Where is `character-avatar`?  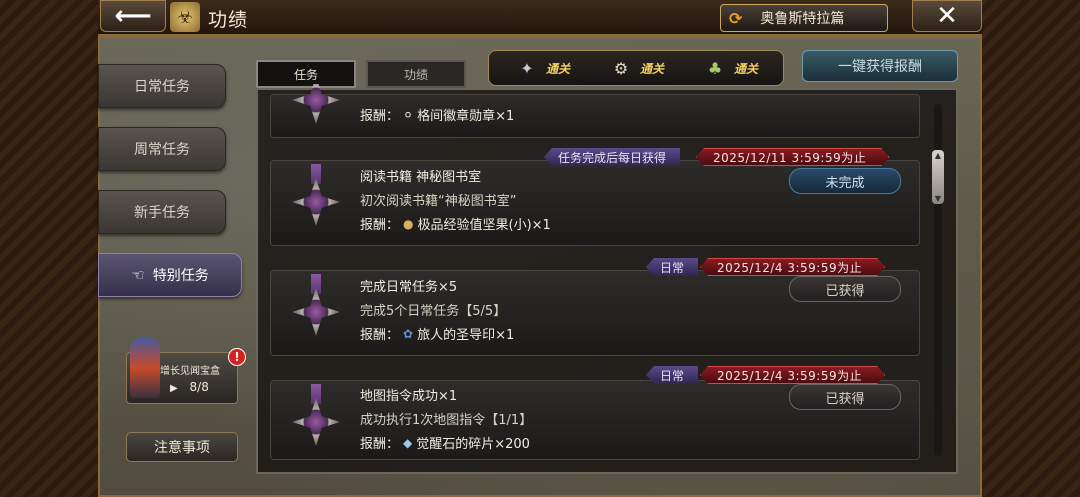 character-avatar is located at coordinates (145, 368).